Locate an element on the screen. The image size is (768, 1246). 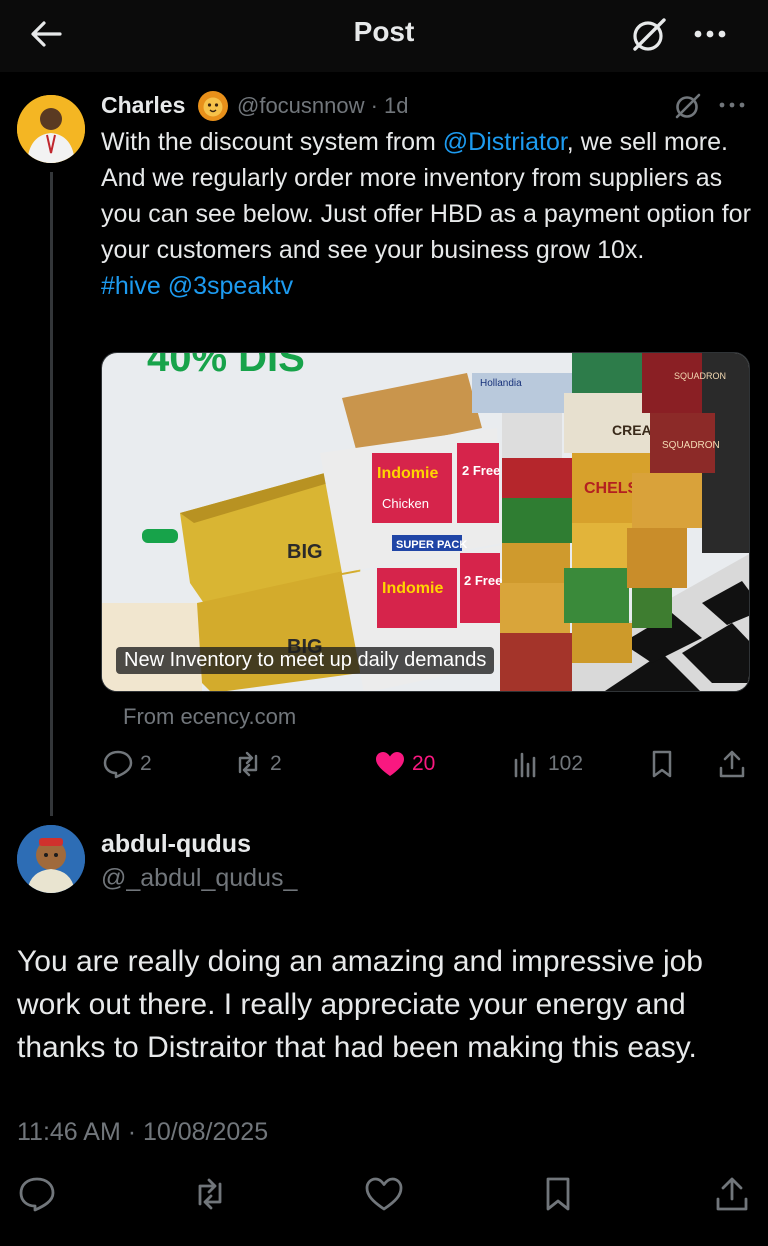
mention-link: @3speaktv is located at coordinates (230, 286).